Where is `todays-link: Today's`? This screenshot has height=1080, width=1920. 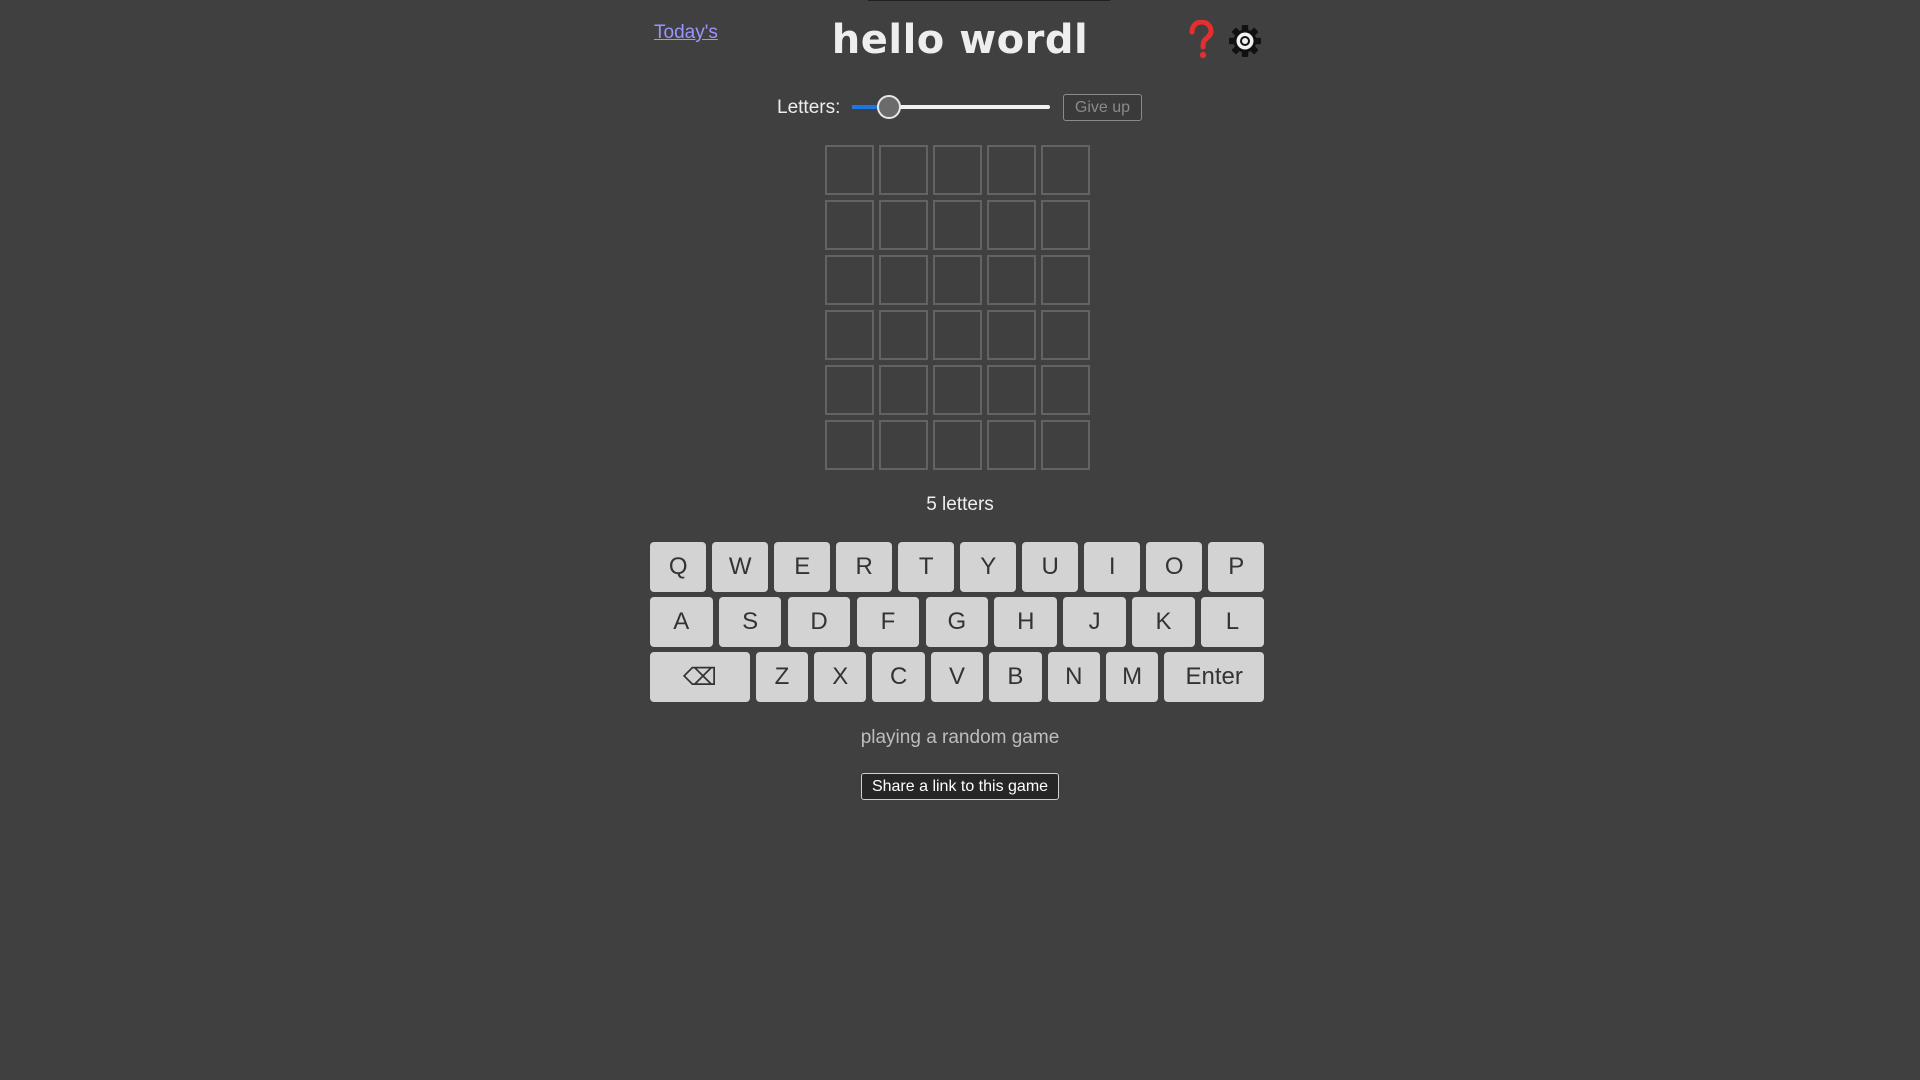
todays-link: Today's is located at coordinates (686, 33).